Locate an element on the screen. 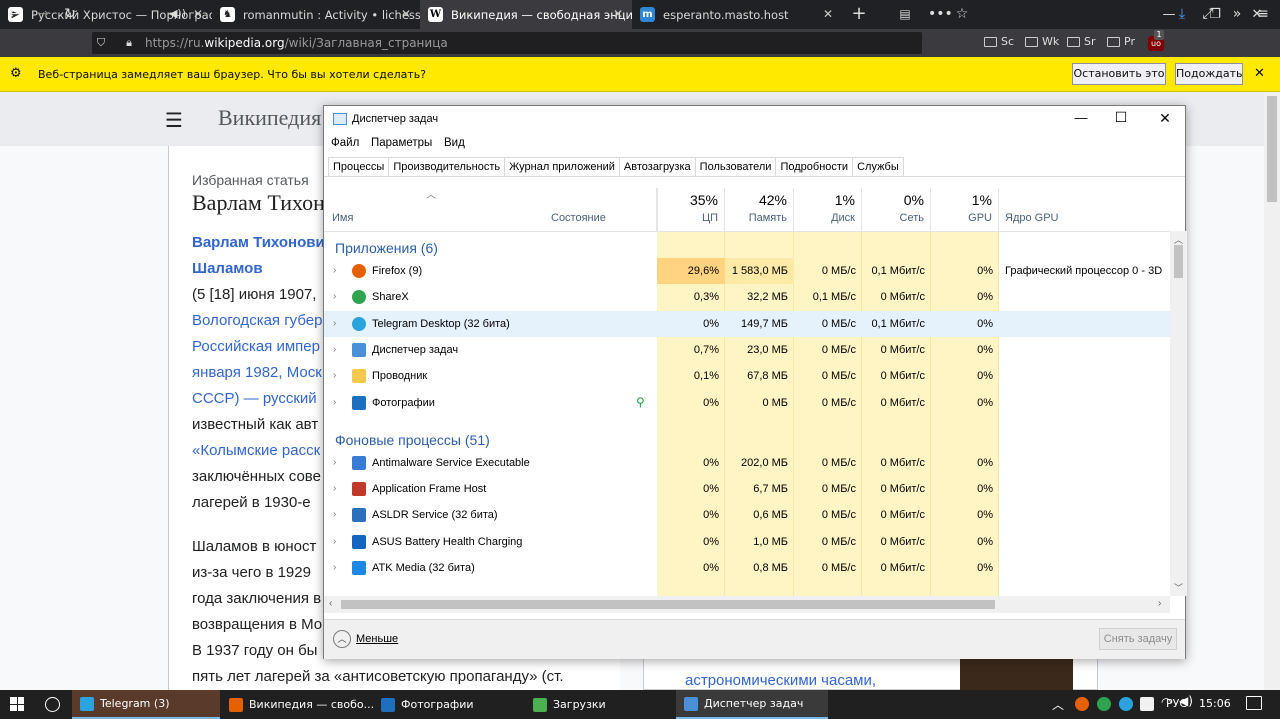 The image size is (1280, 719). horizontal-scrollbar: ‹ › is located at coordinates (747, 604).